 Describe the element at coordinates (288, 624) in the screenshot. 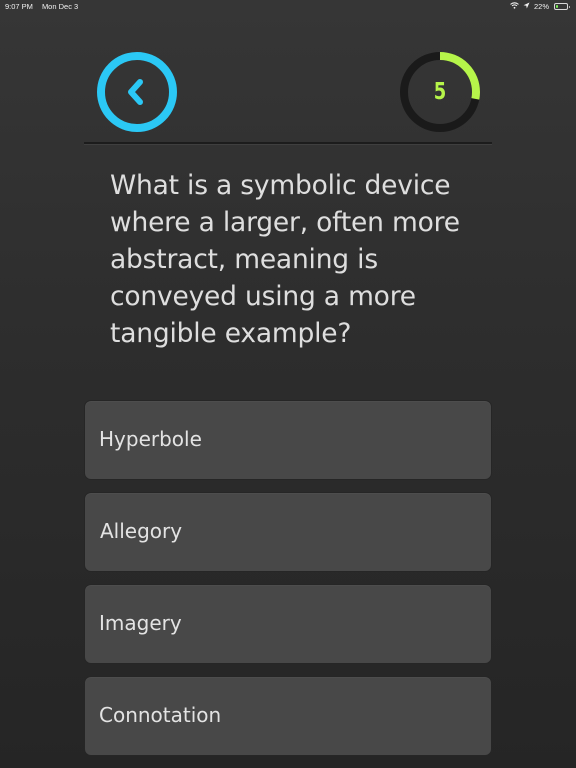

I see `answer-option-3: Imagery` at that location.